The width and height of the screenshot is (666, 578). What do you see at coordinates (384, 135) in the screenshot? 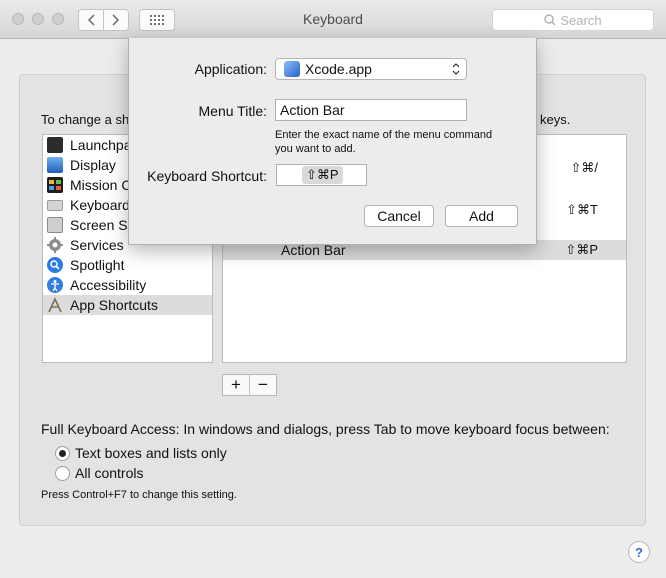
I see `hint-line: Enter the exact name of the menu command` at bounding box center [384, 135].